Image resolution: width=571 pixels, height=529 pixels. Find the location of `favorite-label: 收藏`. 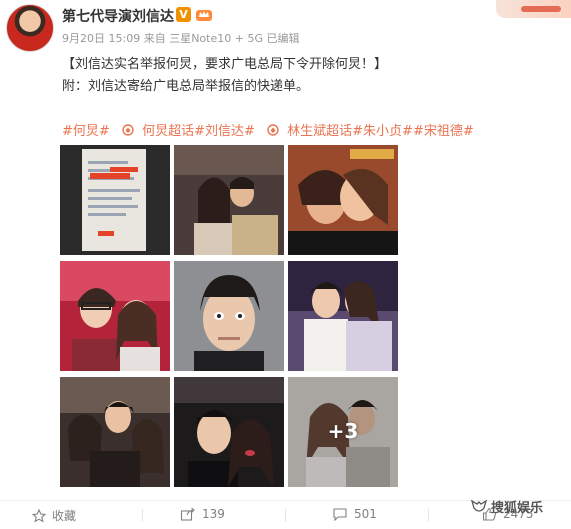

favorite-label: 收藏 is located at coordinates (64, 516).